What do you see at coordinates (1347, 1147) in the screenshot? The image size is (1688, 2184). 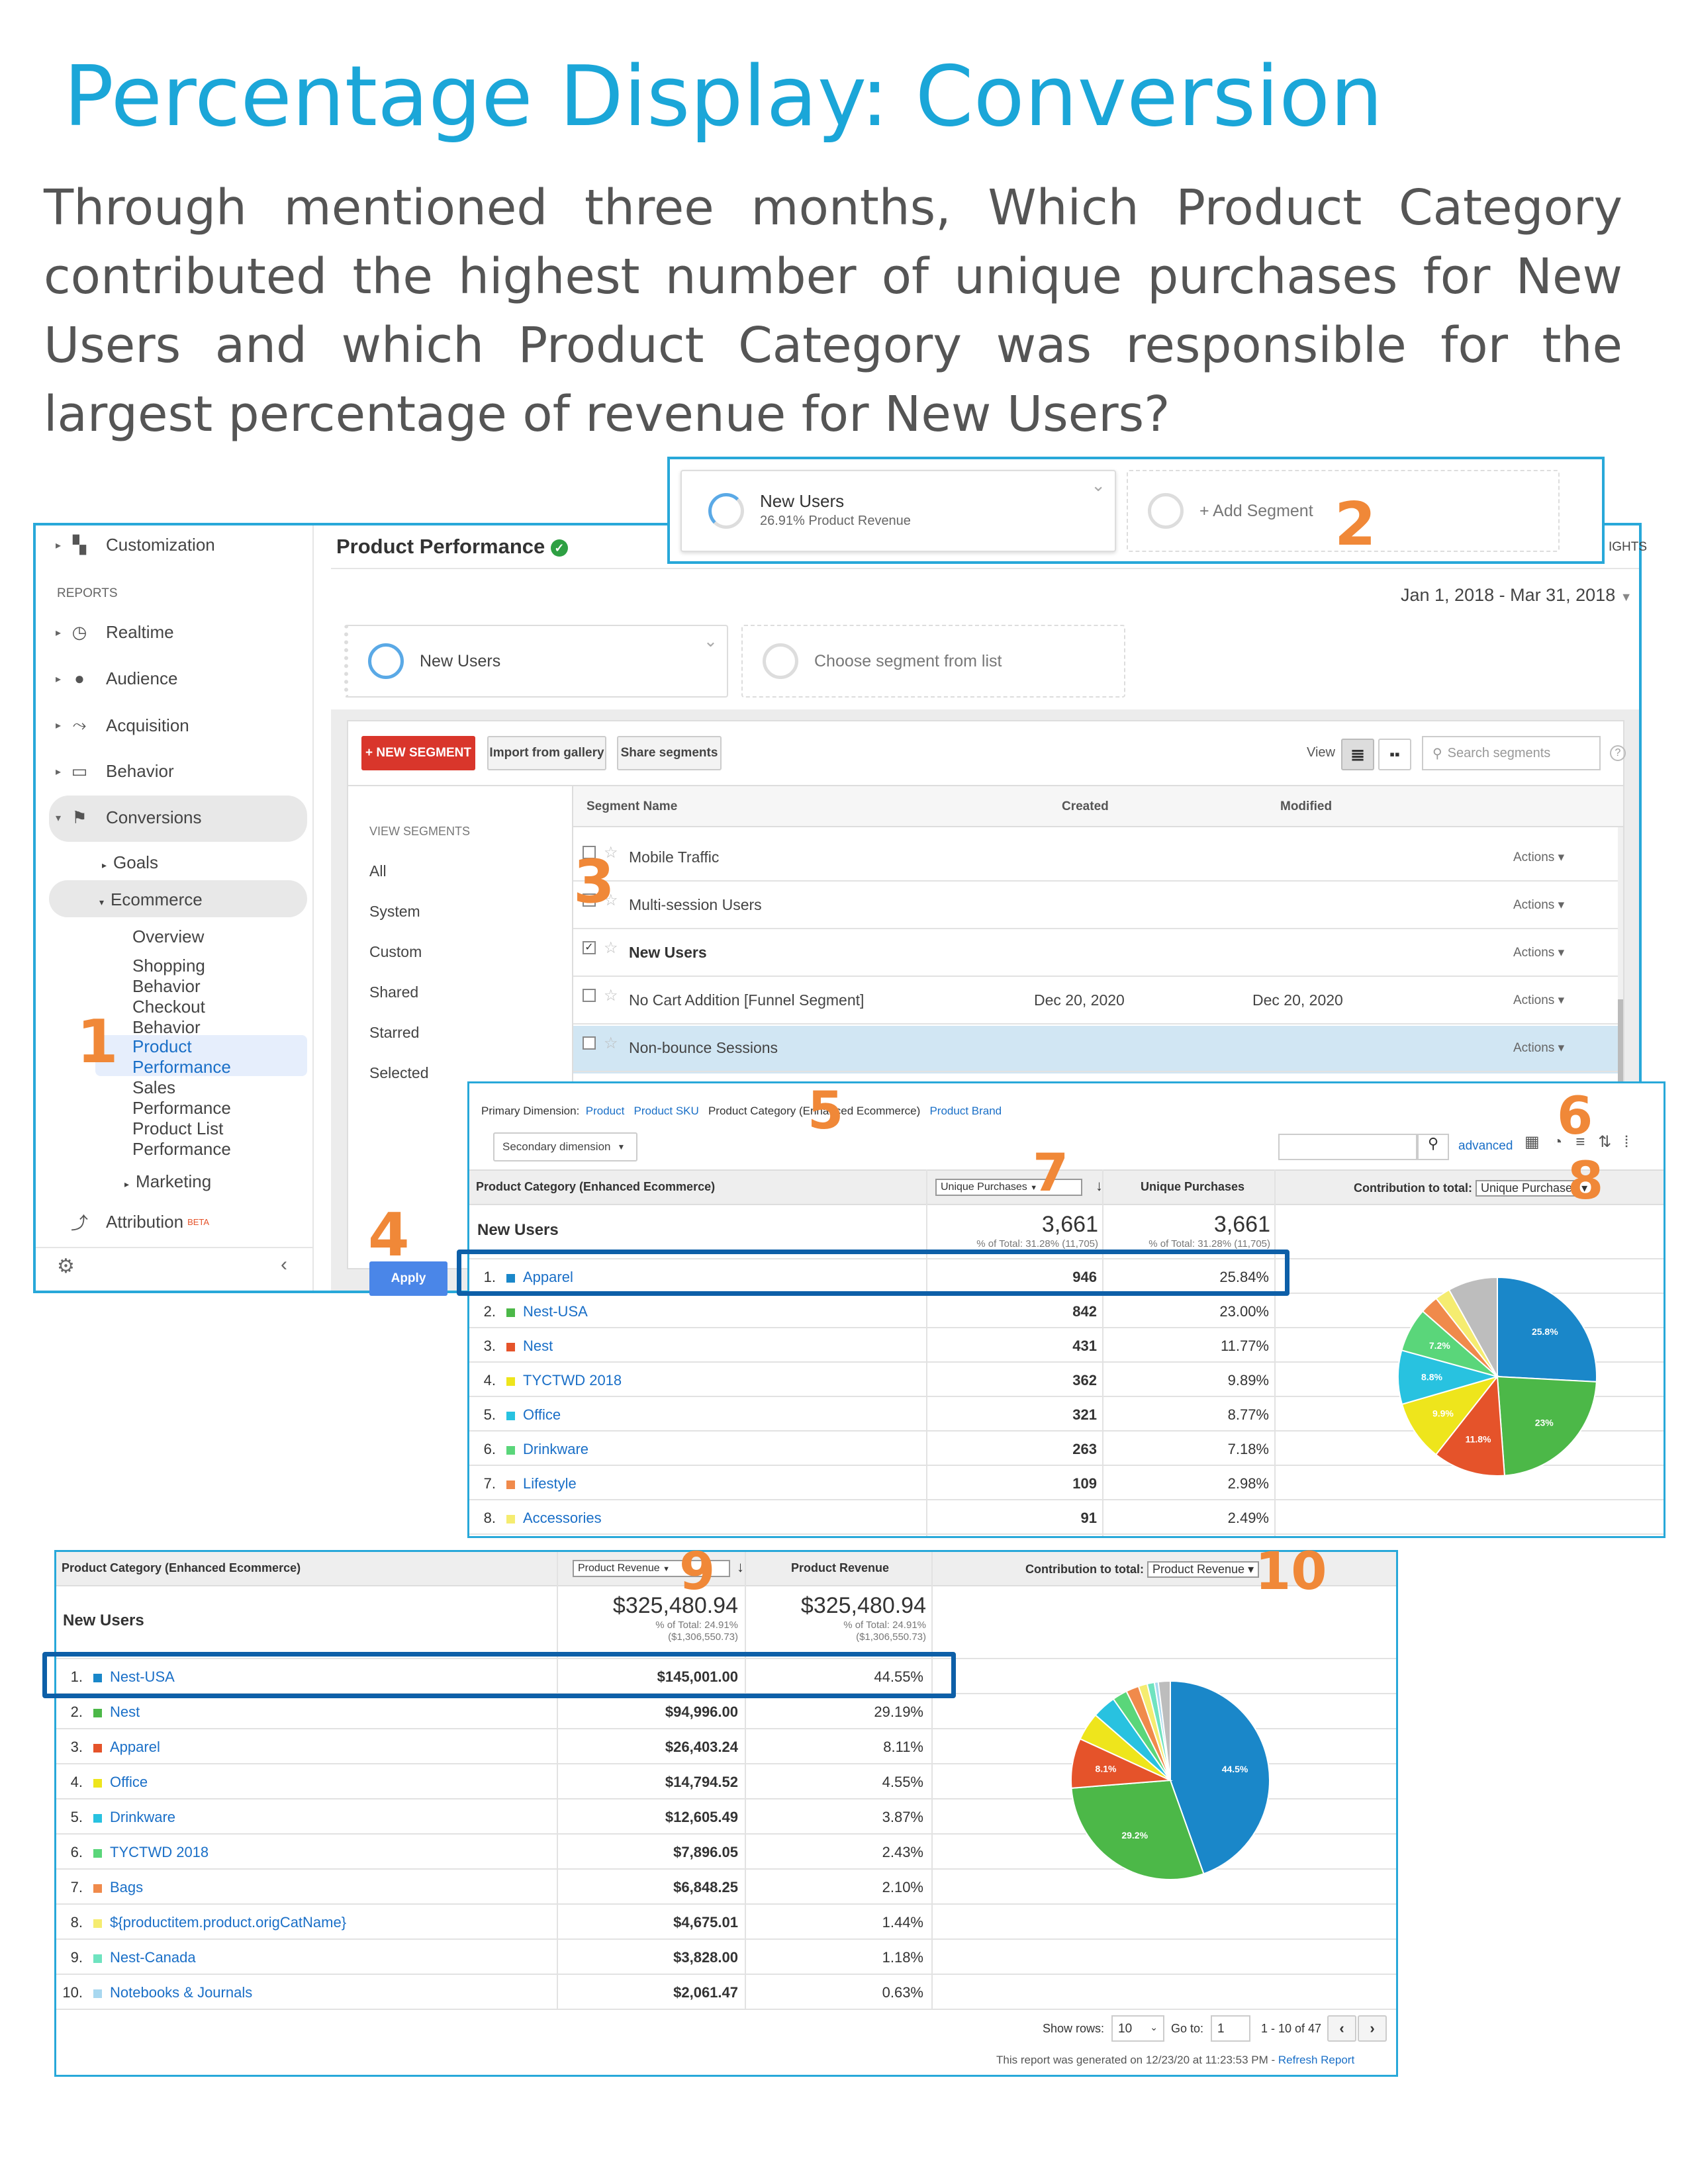 I see `table-search-input` at bounding box center [1347, 1147].